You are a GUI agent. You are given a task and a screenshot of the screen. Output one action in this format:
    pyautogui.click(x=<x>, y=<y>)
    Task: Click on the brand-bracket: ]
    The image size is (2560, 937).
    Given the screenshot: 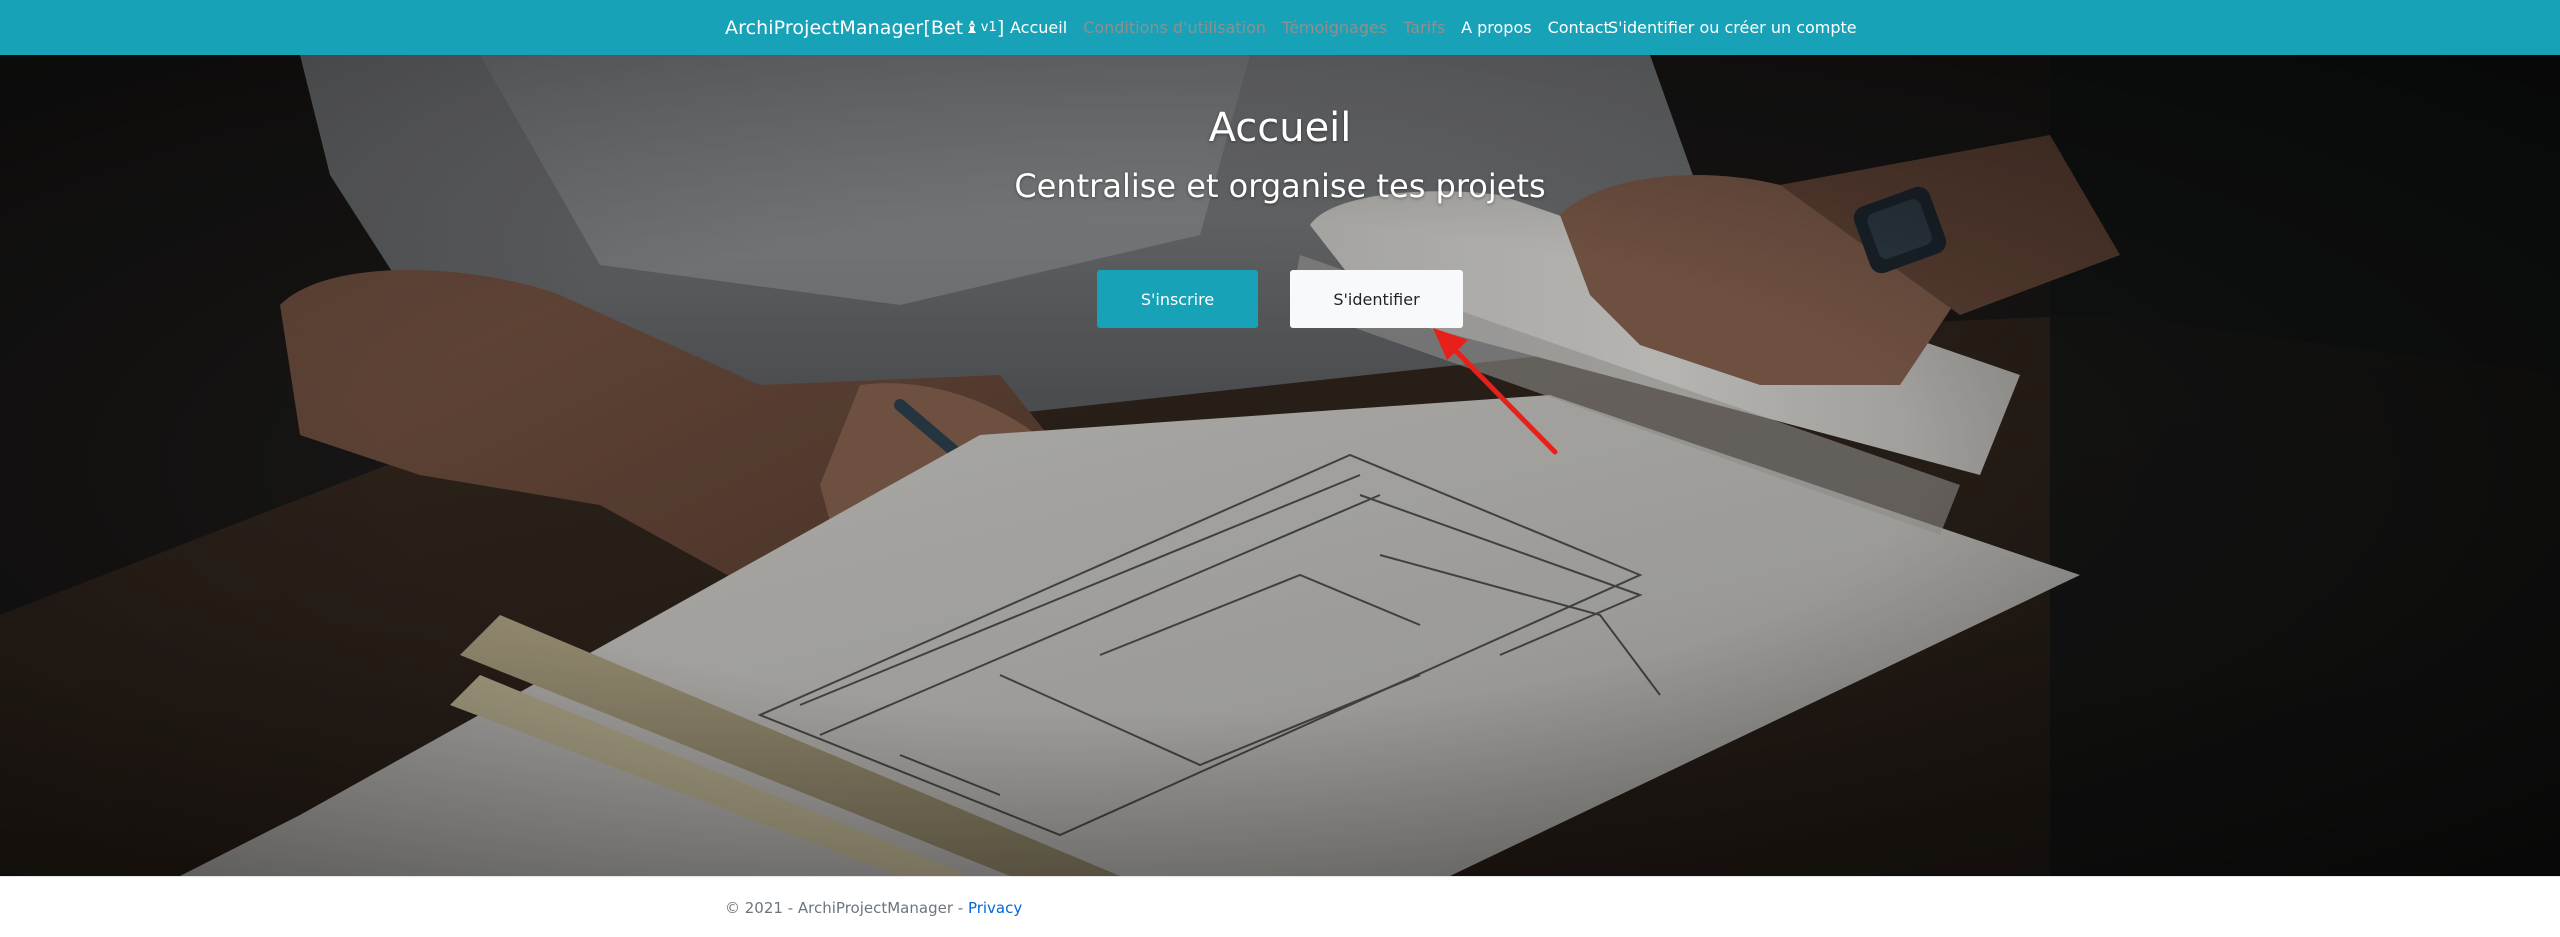 What is the action you would take?
    pyautogui.click(x=1000, y=27)
    